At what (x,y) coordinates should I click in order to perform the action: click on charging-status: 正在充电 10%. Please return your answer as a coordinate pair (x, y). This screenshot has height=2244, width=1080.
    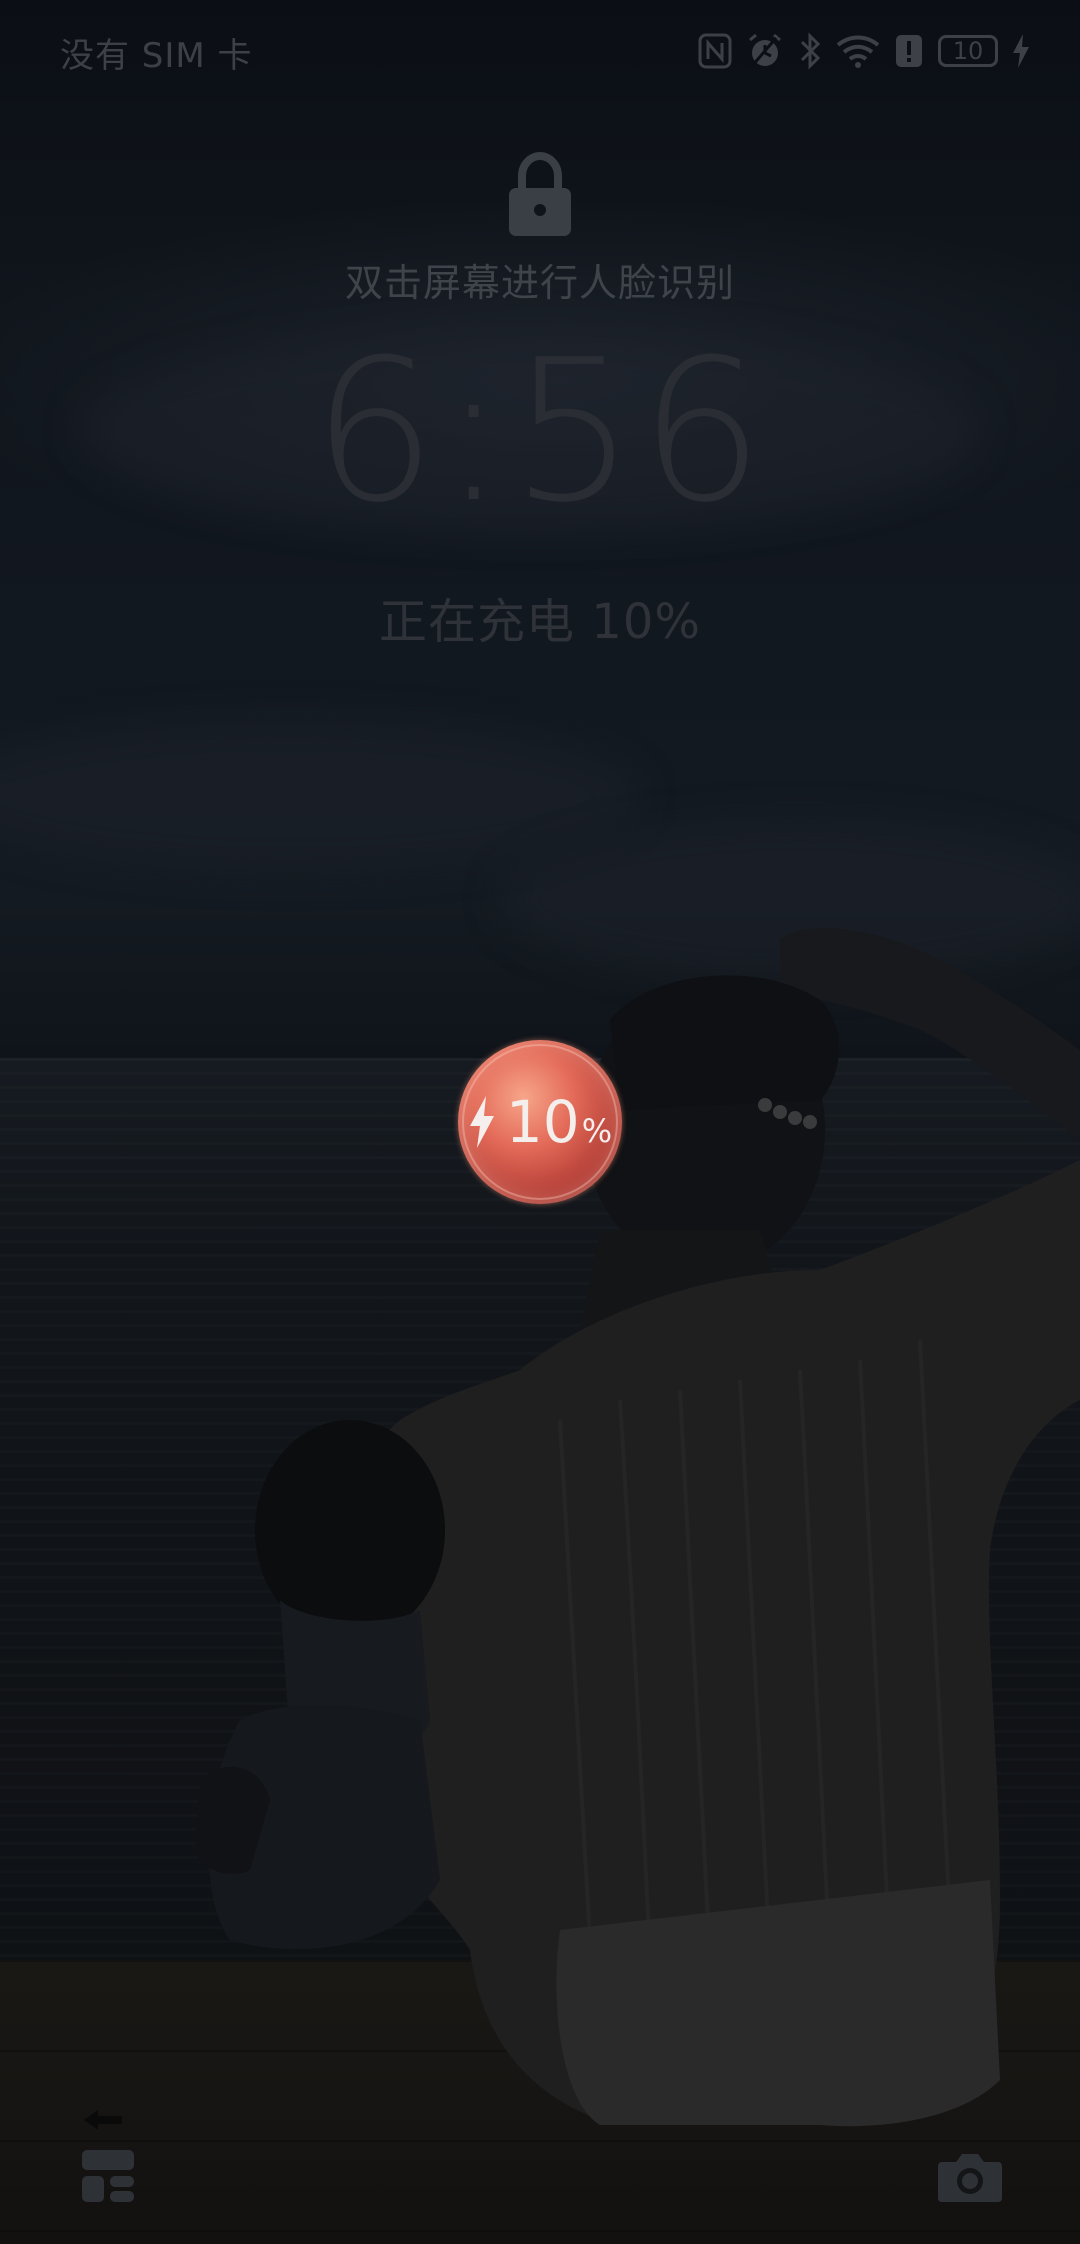
    Looking at the image, I should click on (540, 622).